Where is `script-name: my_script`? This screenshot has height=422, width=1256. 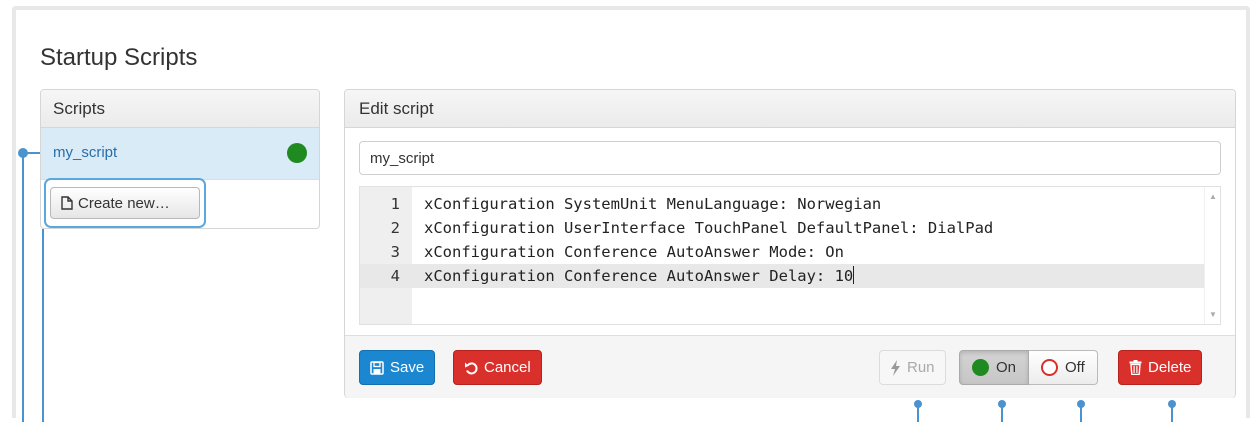 script-name: my_script is located at coordinates (85, 152).